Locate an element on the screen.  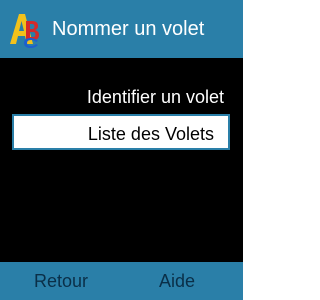
help-softkey: Aide is located at coordinates (177, 281).